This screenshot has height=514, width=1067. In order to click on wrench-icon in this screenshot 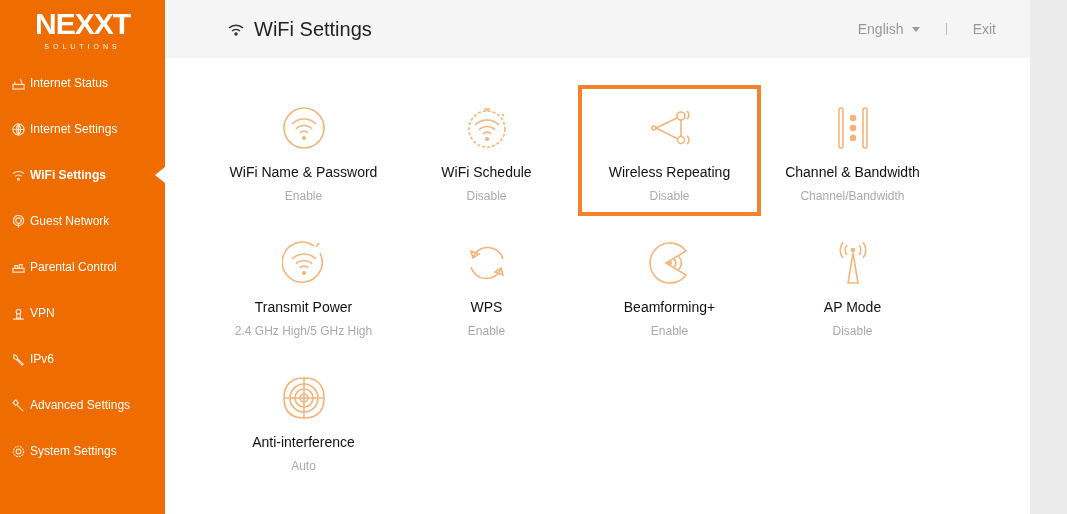, I will do `click(18, 359)`.